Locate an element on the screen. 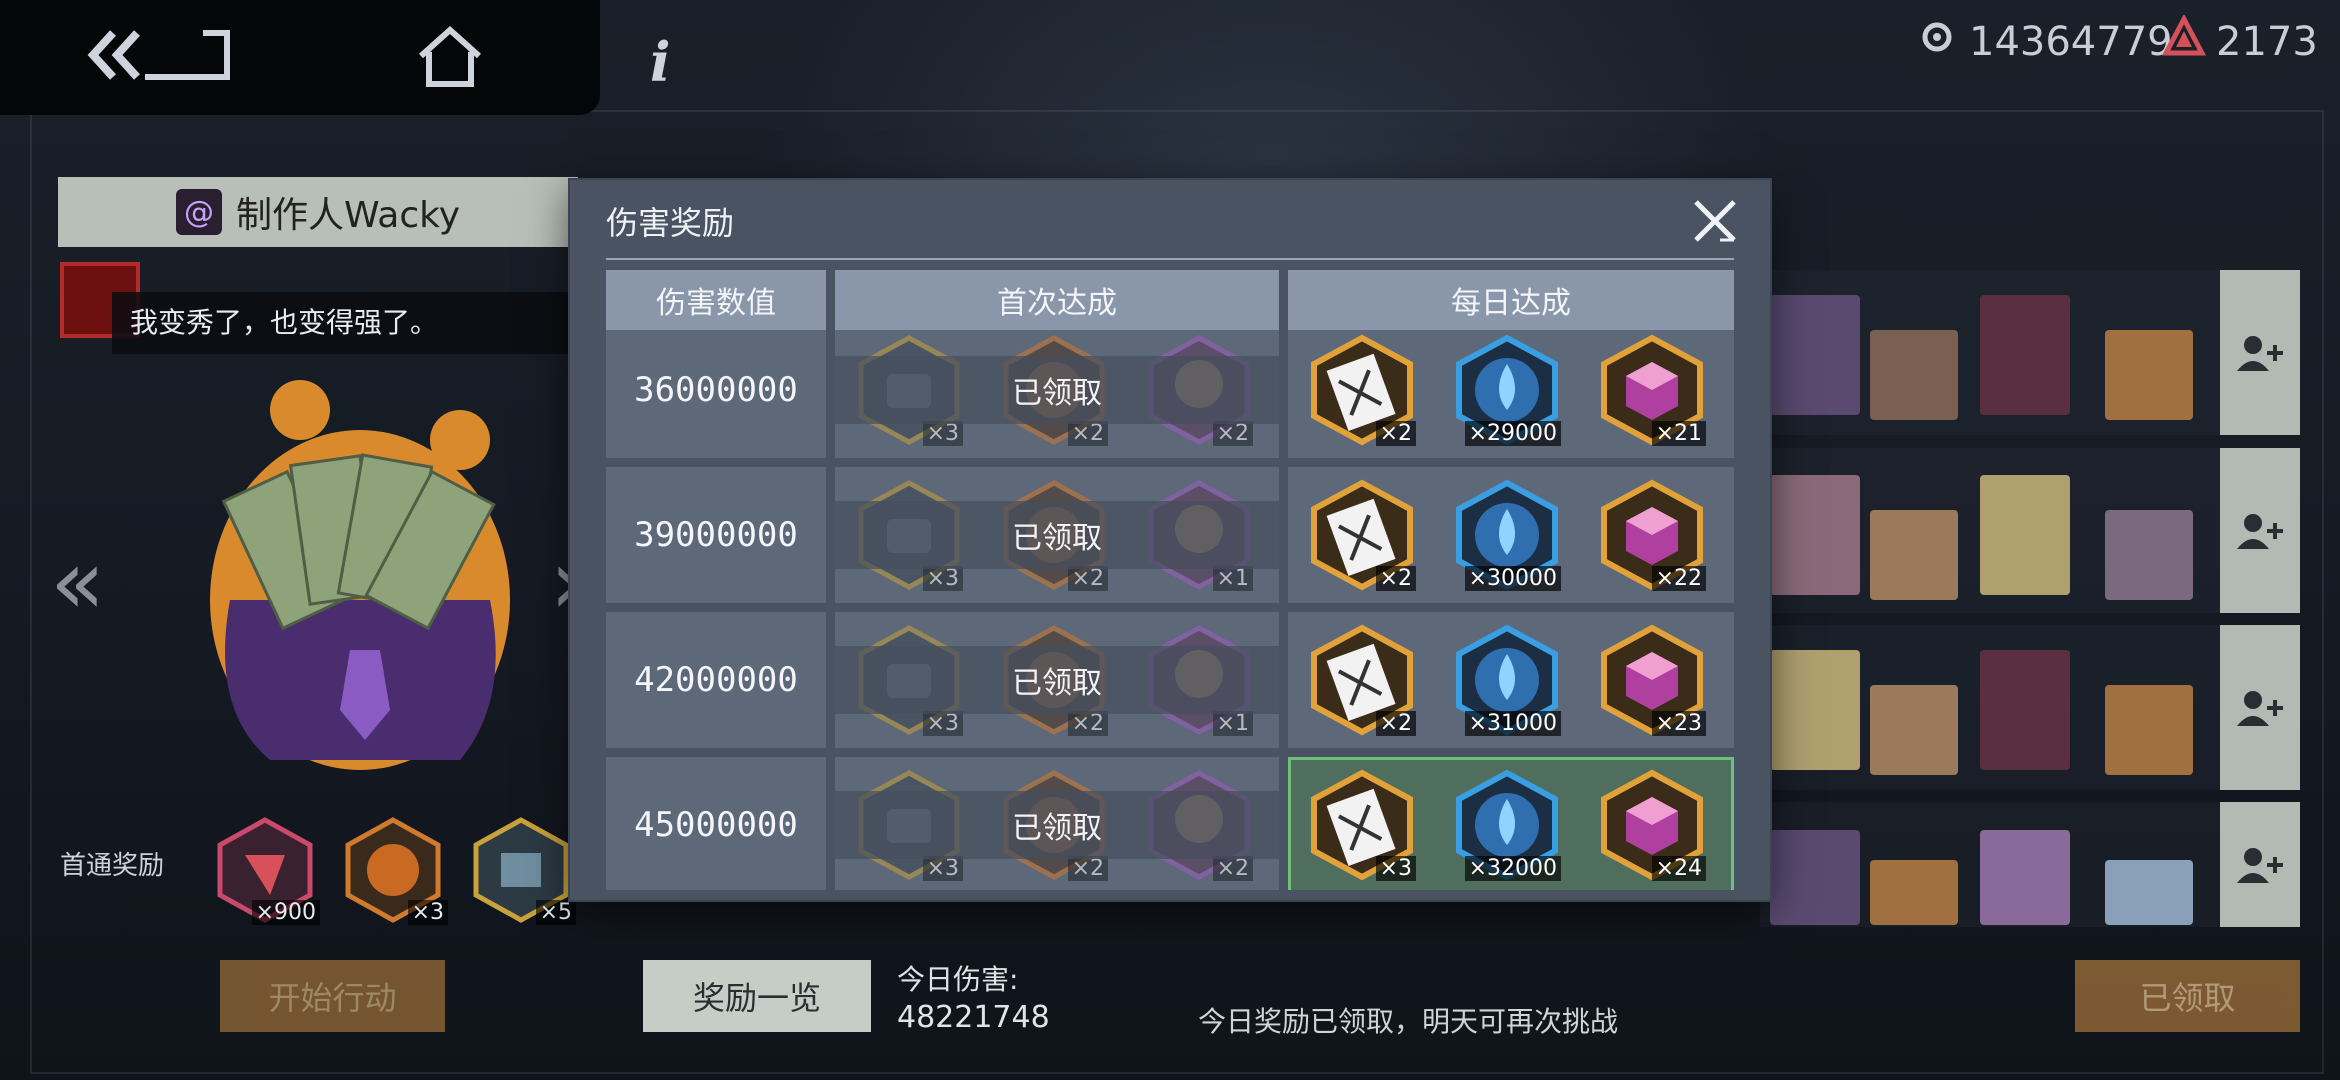  reward-item: ×24 is located at coordinates (1652, 825).